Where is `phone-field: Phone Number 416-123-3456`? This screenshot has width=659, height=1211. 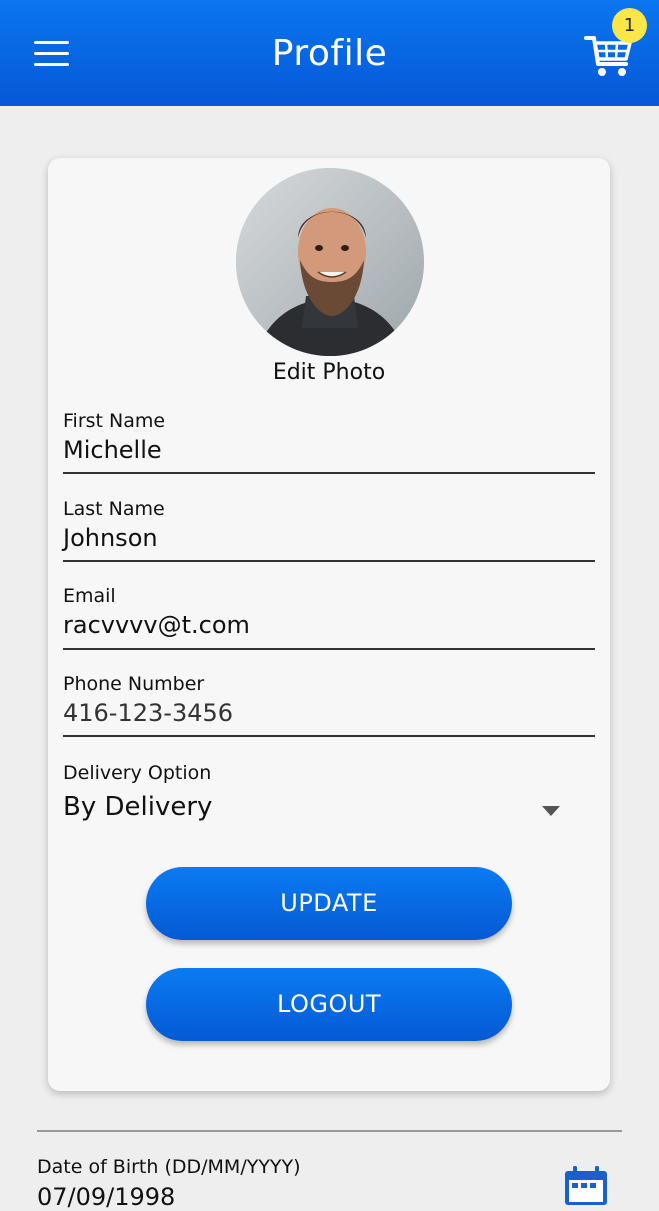 phone-field: Phone Number 416-123-3456 is located at coordinates (329, 705).